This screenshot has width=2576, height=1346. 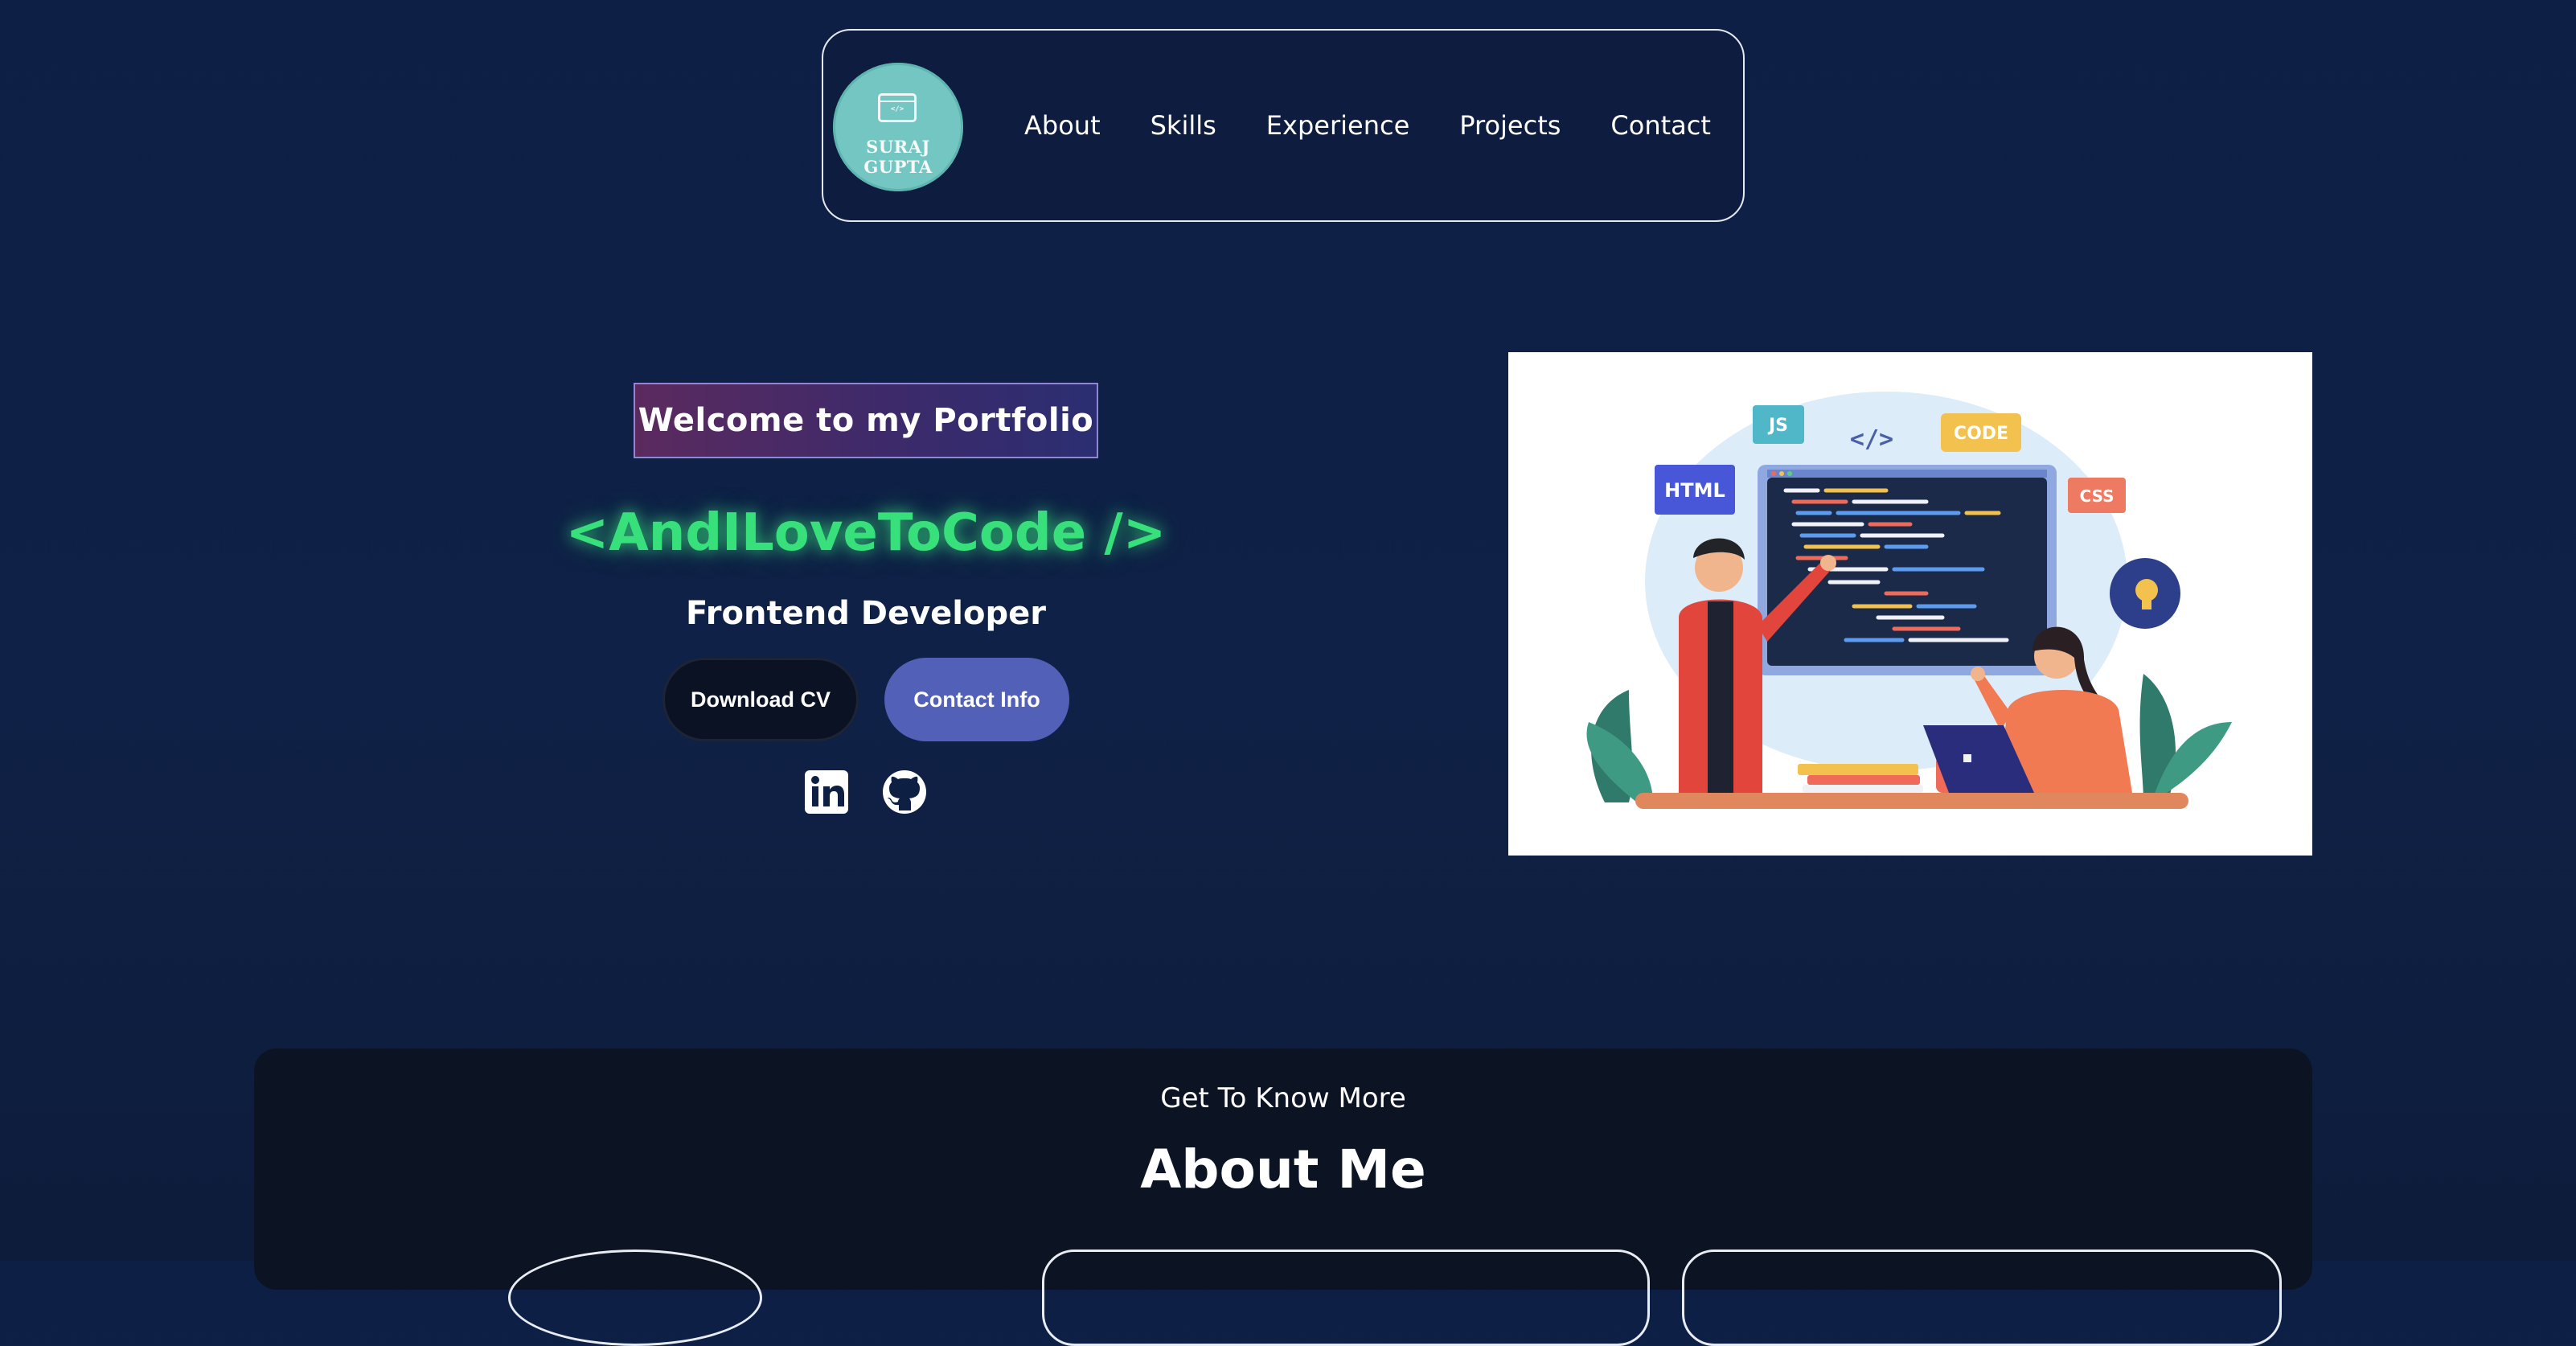 What do you see at coordinates (866, 420) in the screenshot?
I see `welcome-banner: Welcome to my Portfolio` at bounding box center [866, 420].